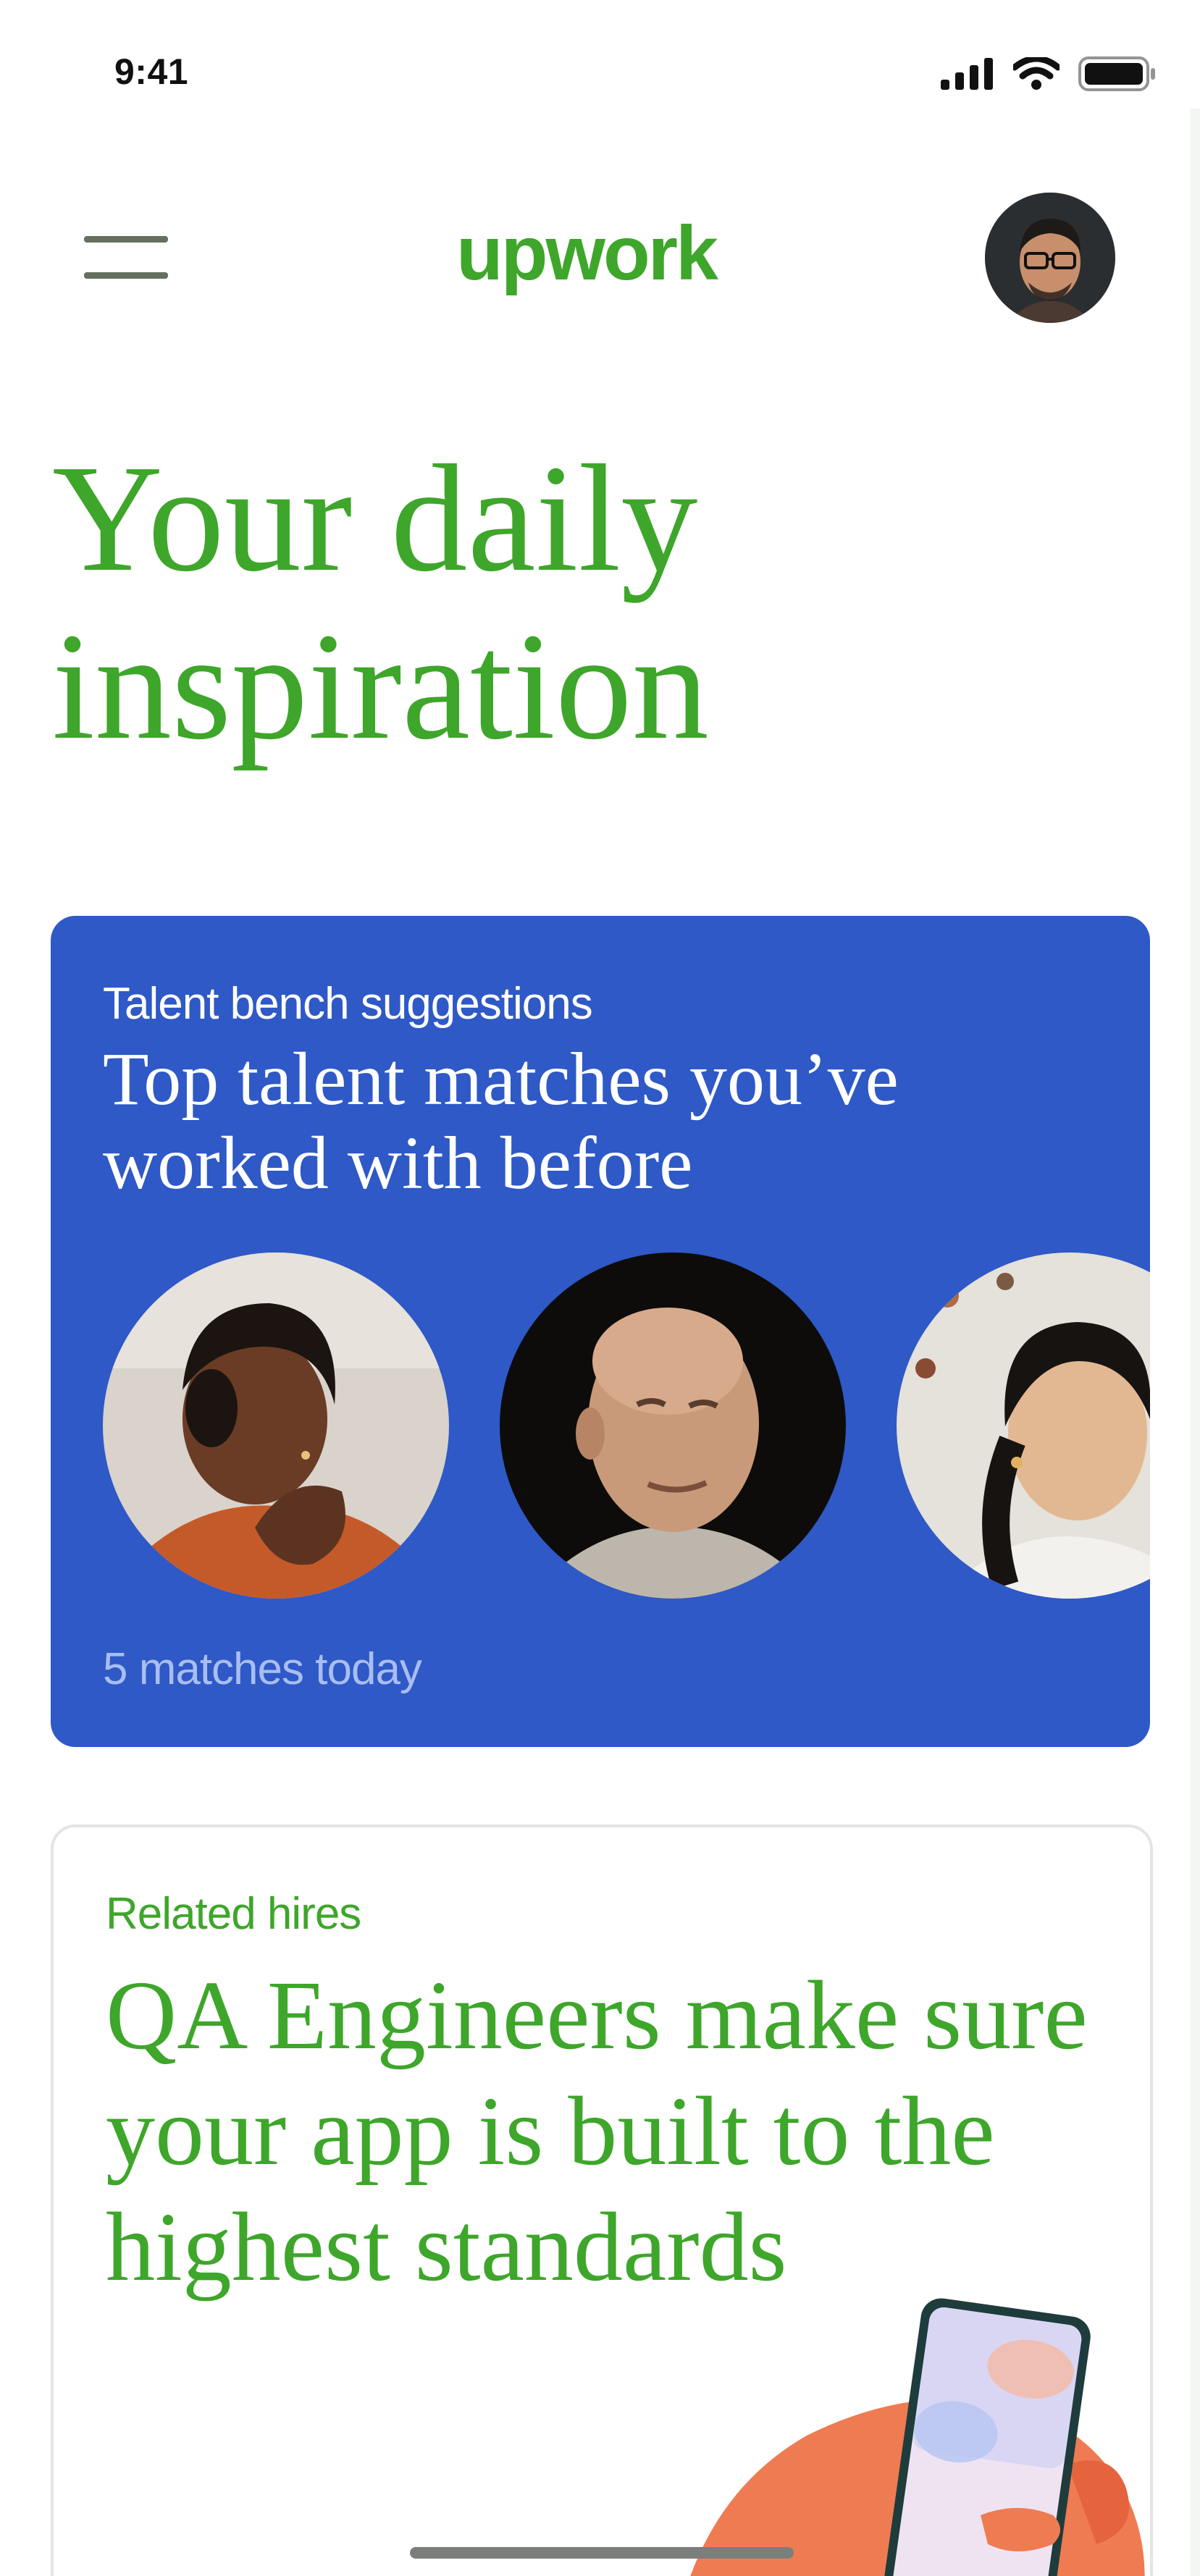 The image size is (1200, 2576). Describe the element at coordinates (151, 71) in the screenshot. I see `status-time: 9:41` at that location.